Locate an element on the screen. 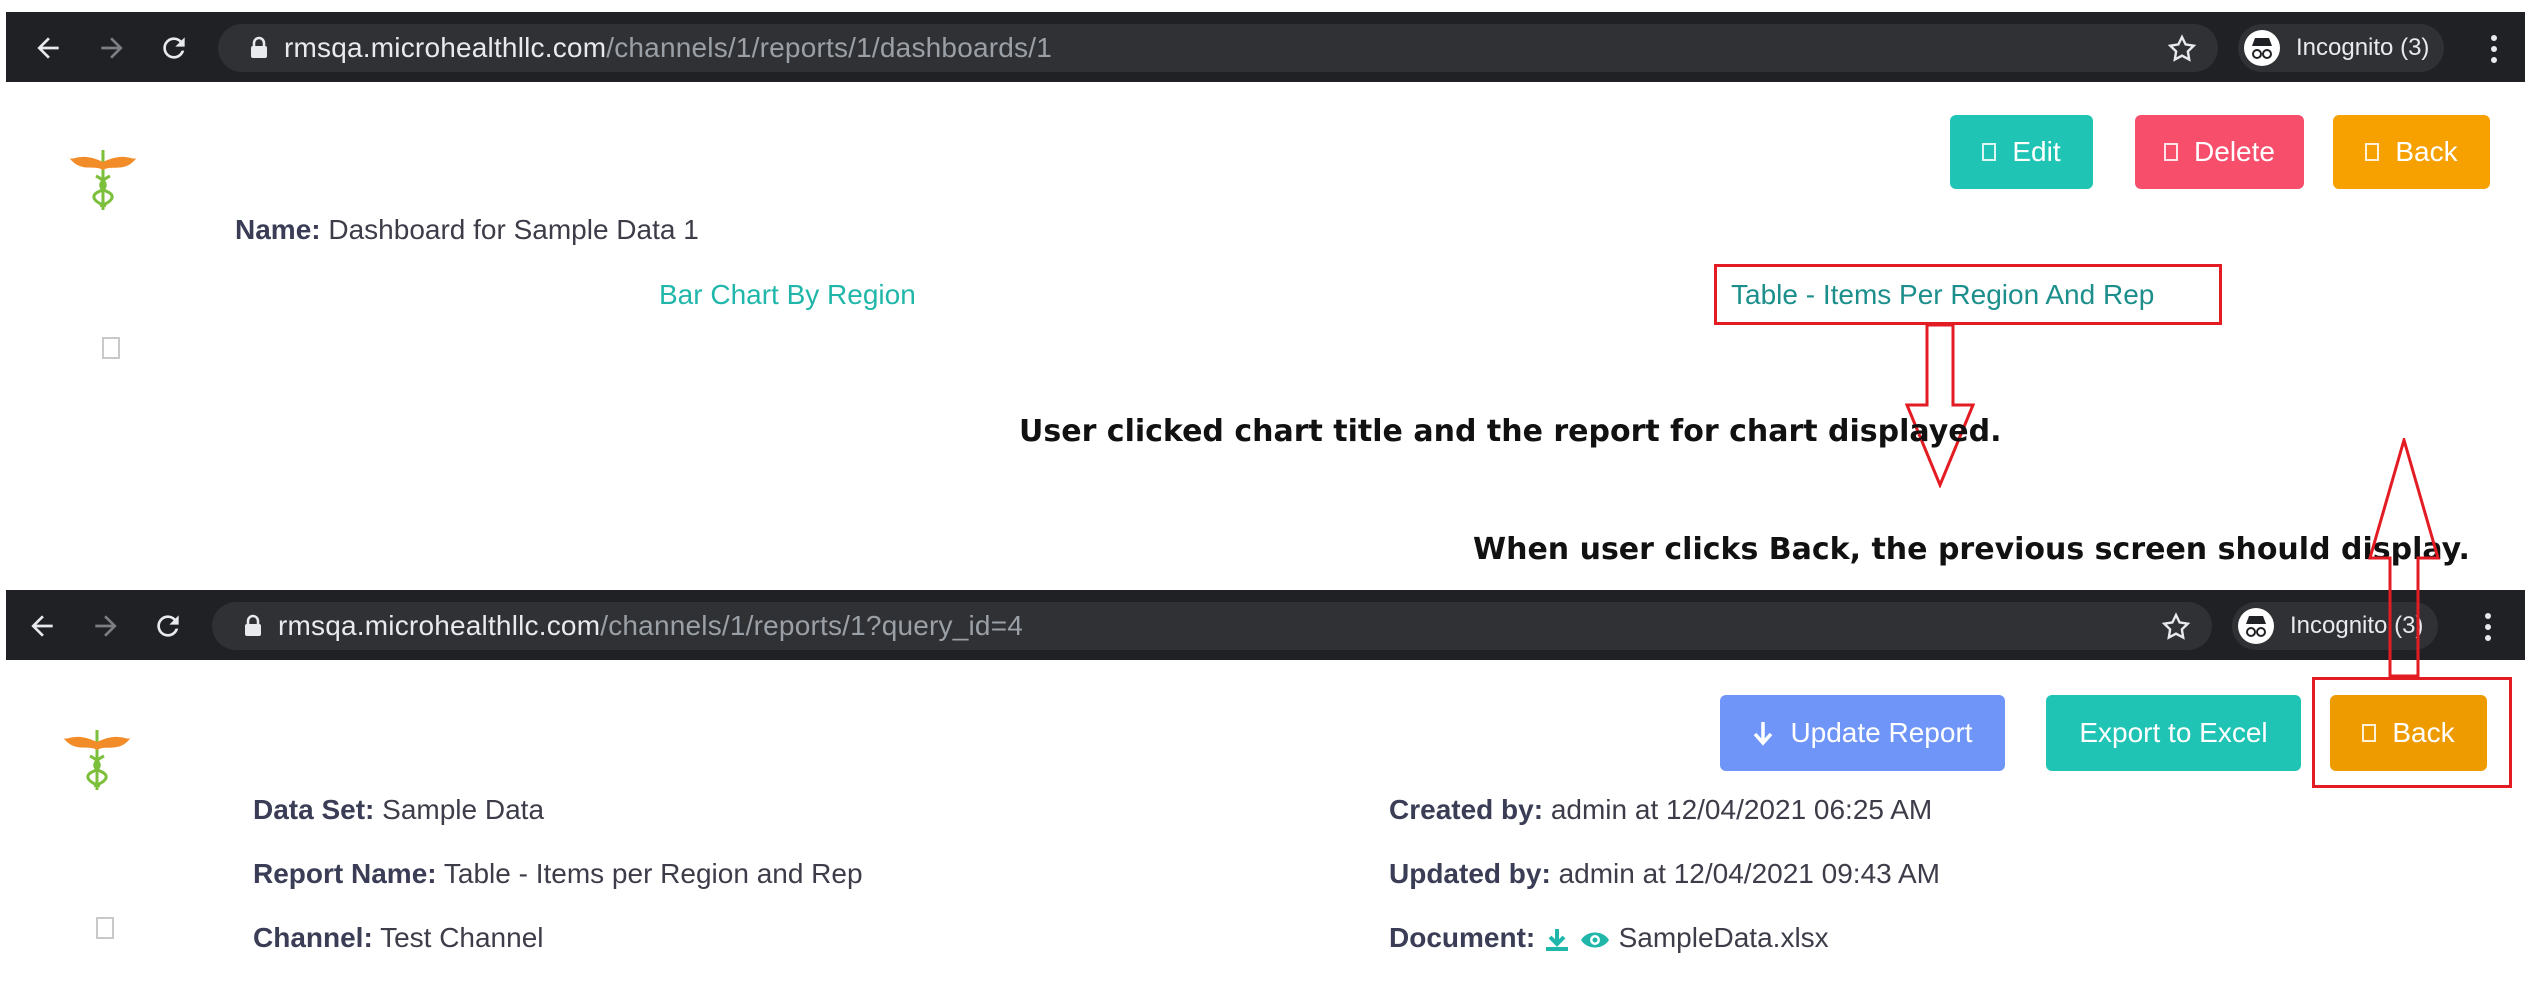 Image resolution: width=2529 pixels, height=994 pixels. delete-icon is located at coordinates (2171, 152).